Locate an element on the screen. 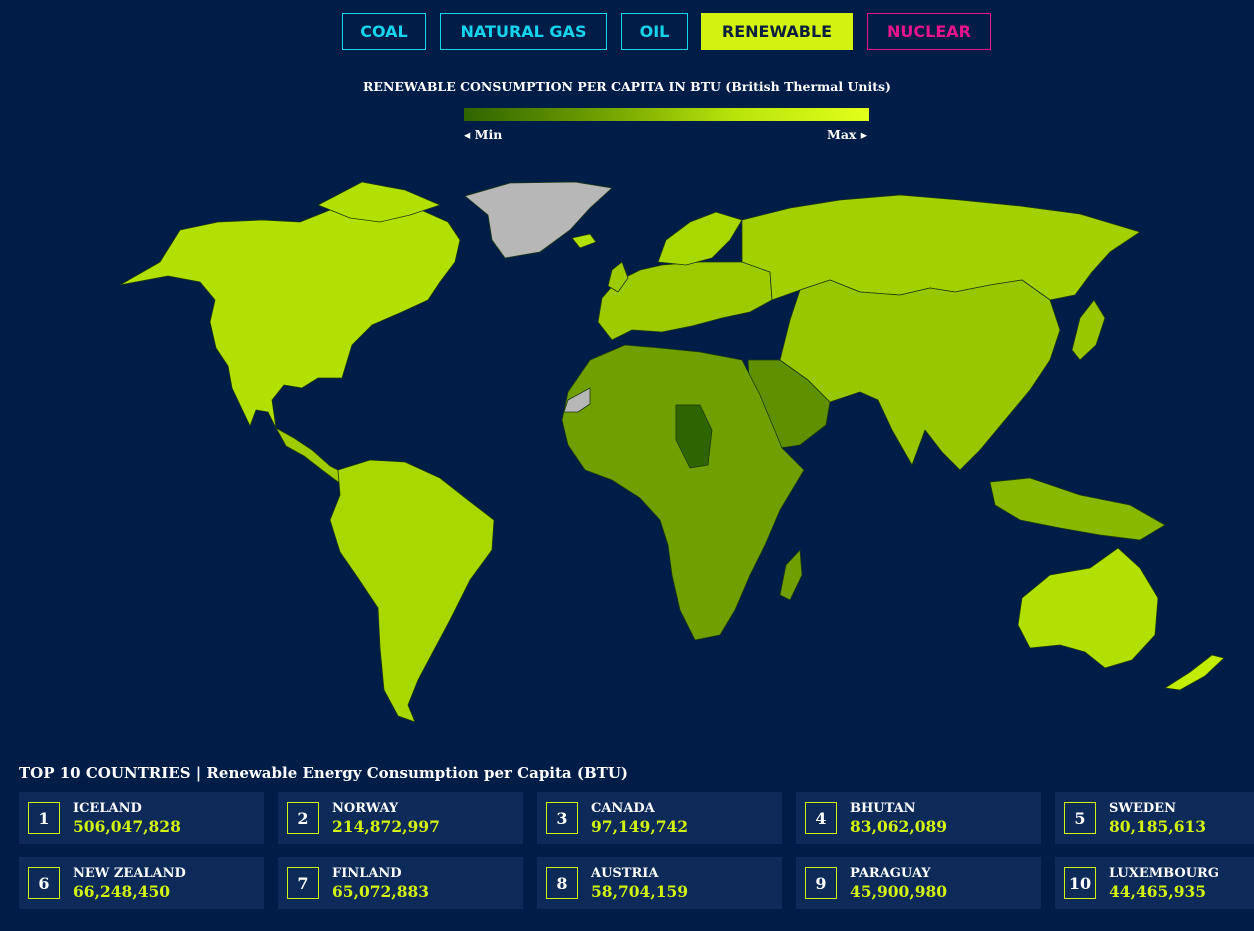 Image resolution: width=1254 pixels, height=931 pixels. rank-badge: 5 is located at coordinates (1080, 818).